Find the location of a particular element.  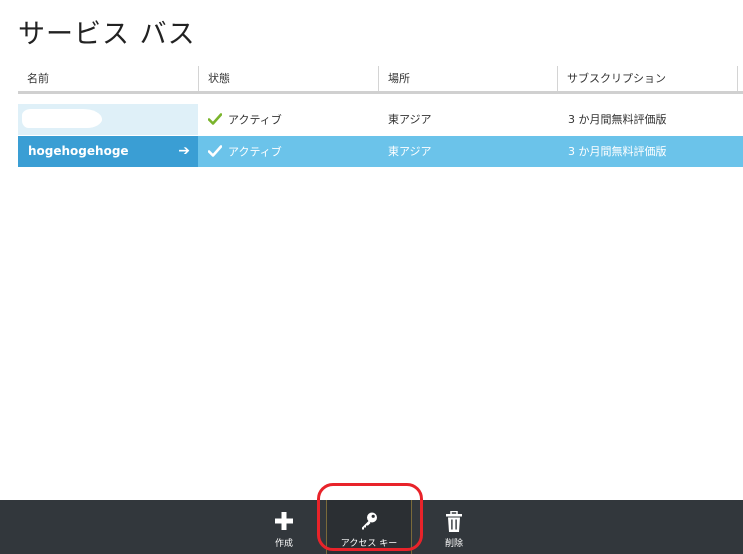

column-header-subscription: サブスクリプション is located at coordinates (647, 78).